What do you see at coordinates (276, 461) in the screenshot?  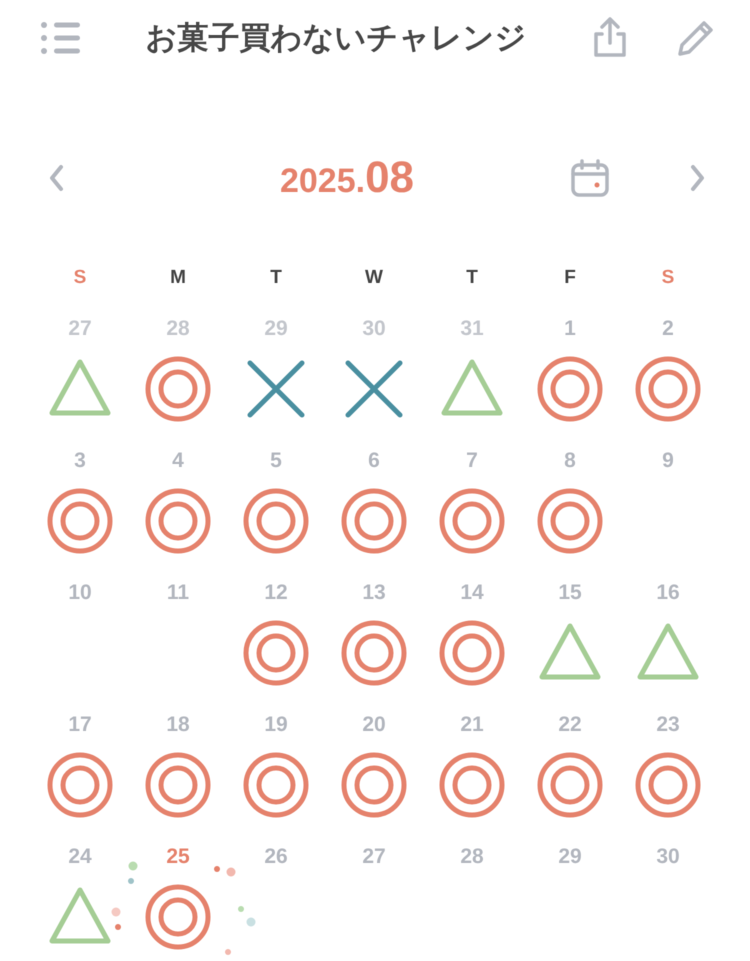 I see `day-number: 5` at bounding box center [276, 461].